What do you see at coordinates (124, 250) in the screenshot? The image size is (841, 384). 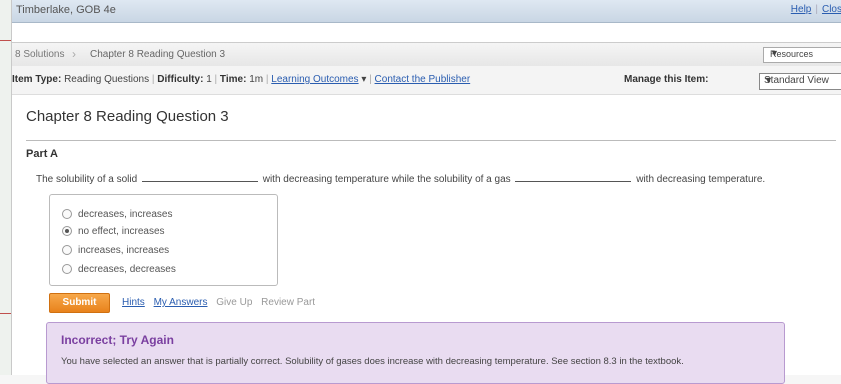 I see `choice-label: increases, increases` at bounding box center [124, 250].